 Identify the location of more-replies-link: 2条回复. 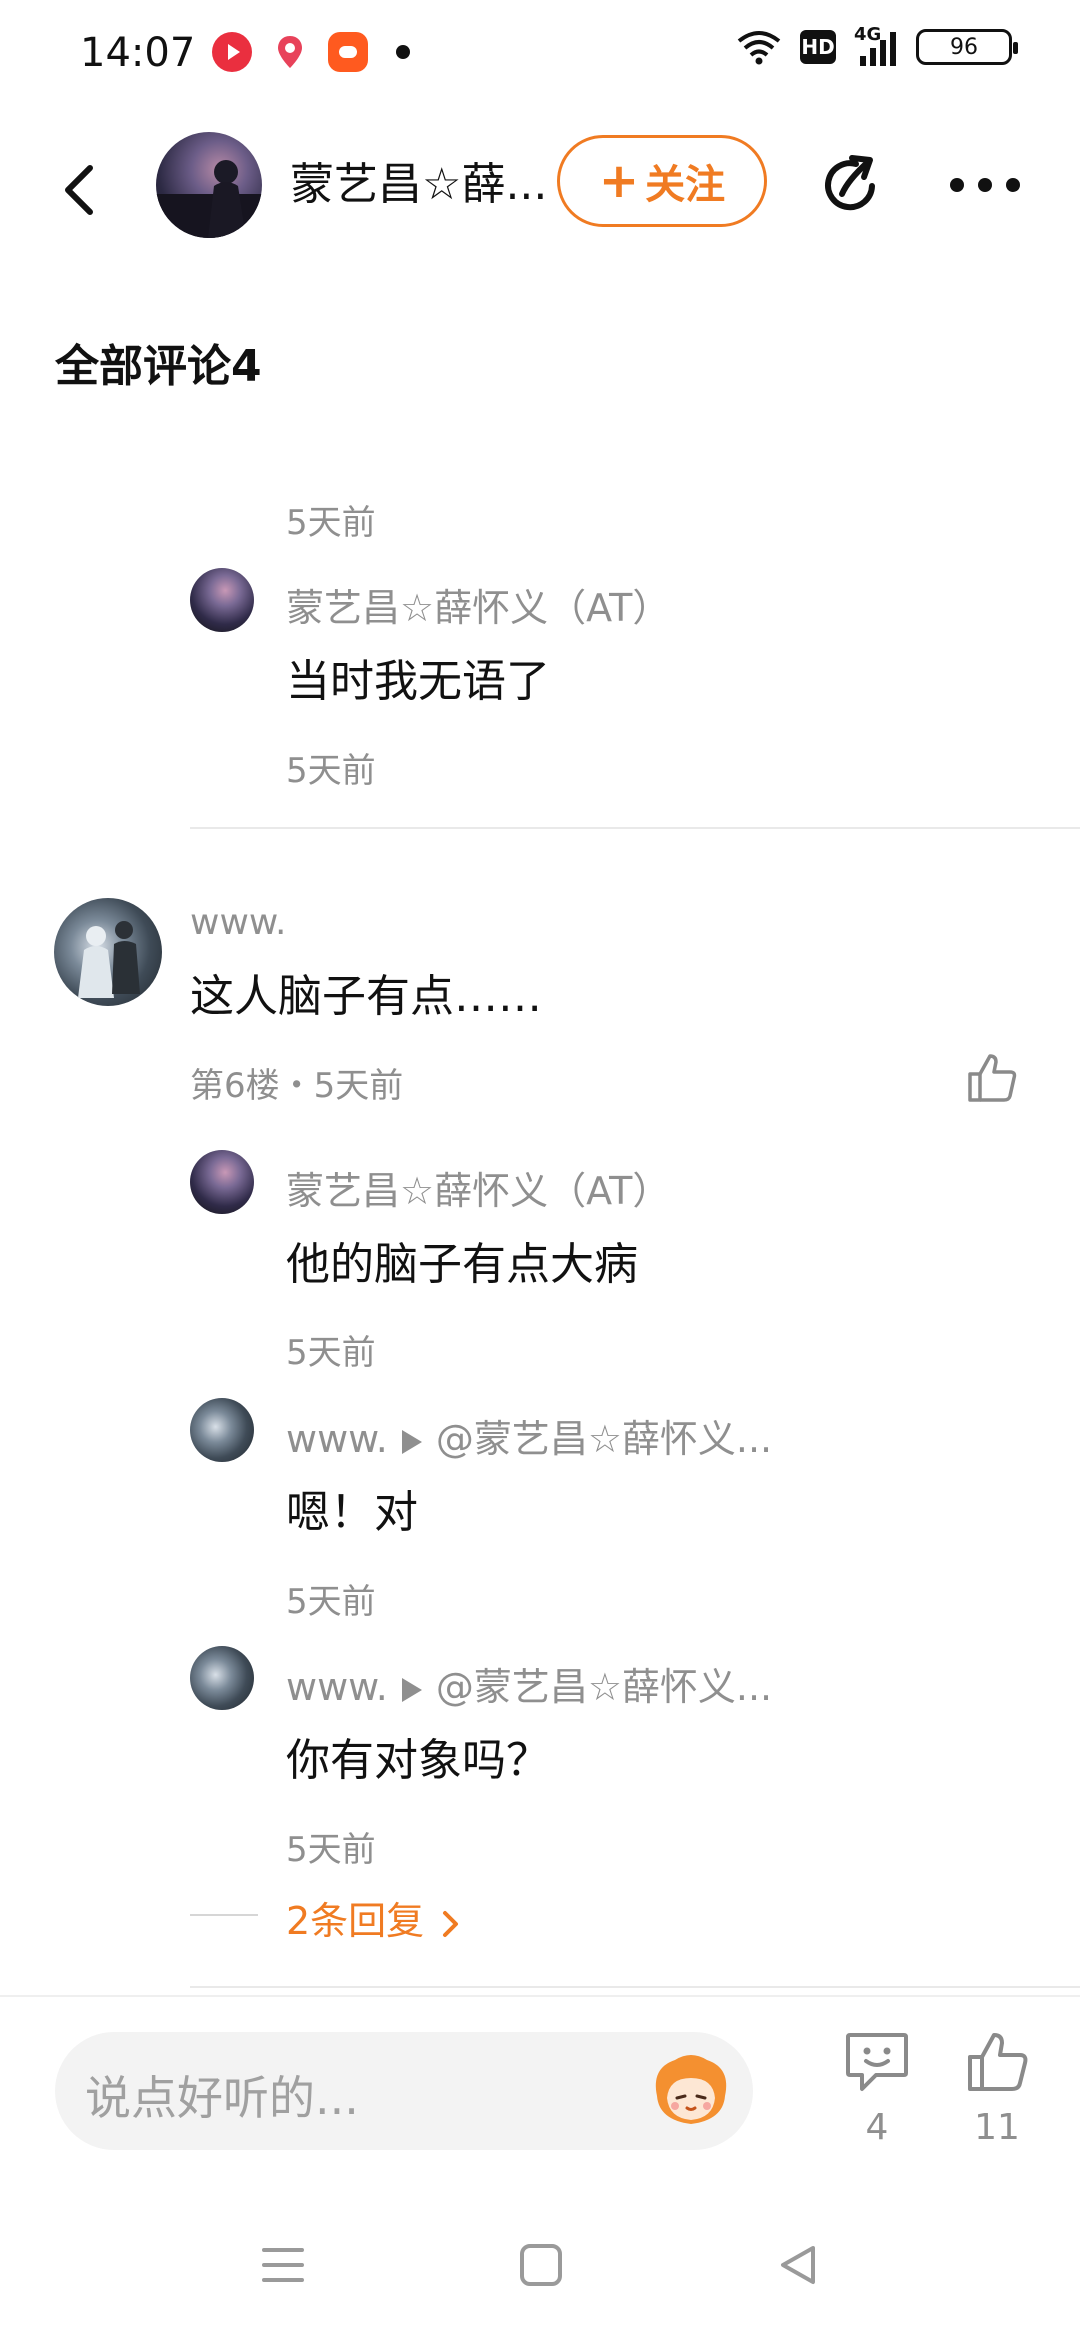
(374, 1917).